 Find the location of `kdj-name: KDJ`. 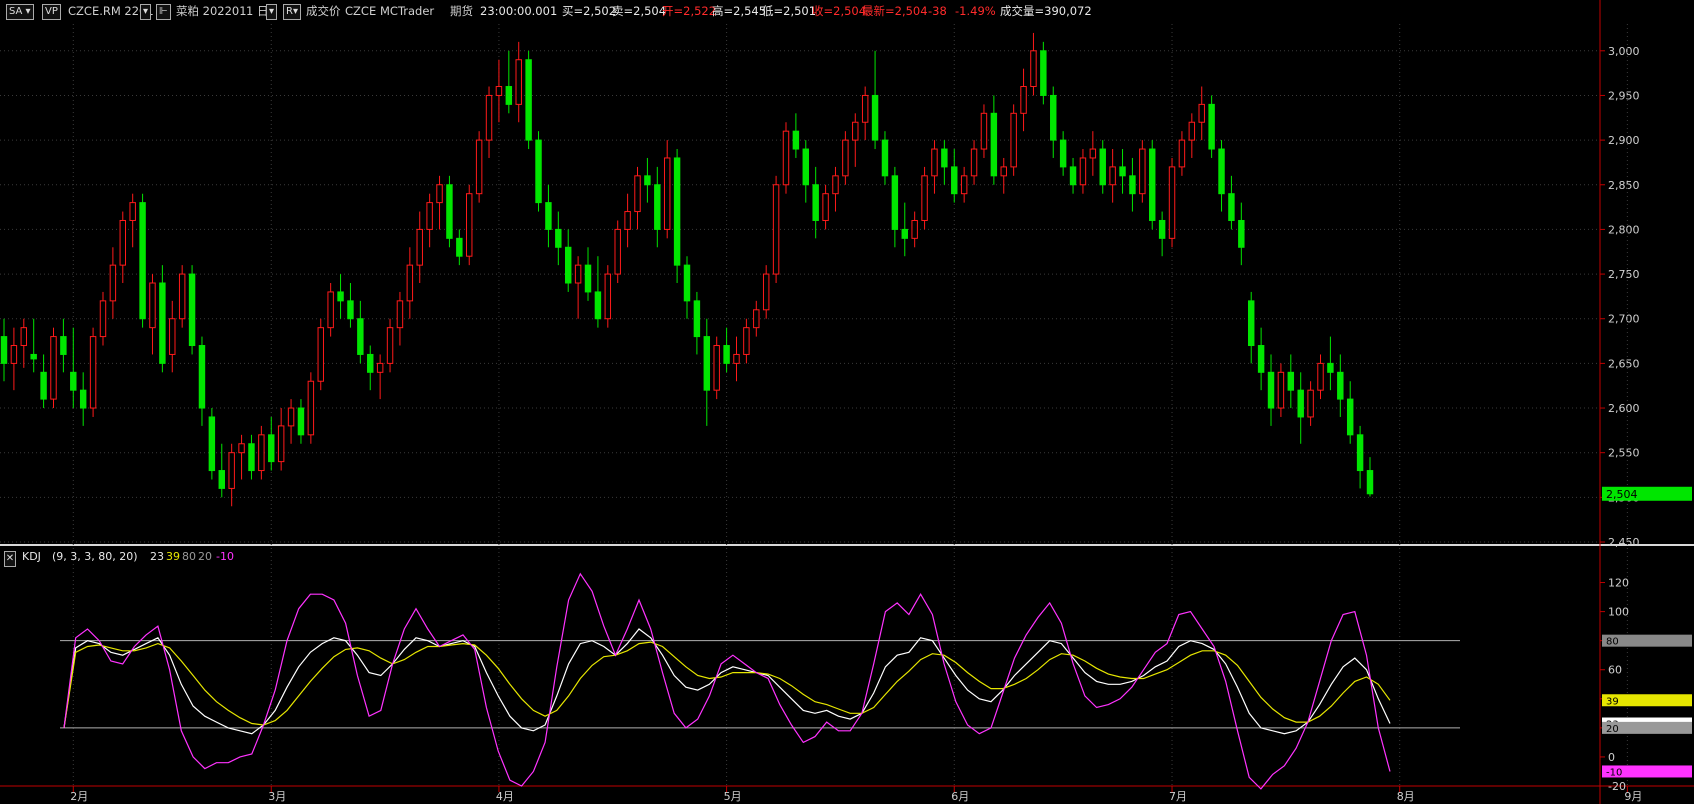

kdj-name: KDJ is located at coordinates (31, 556).